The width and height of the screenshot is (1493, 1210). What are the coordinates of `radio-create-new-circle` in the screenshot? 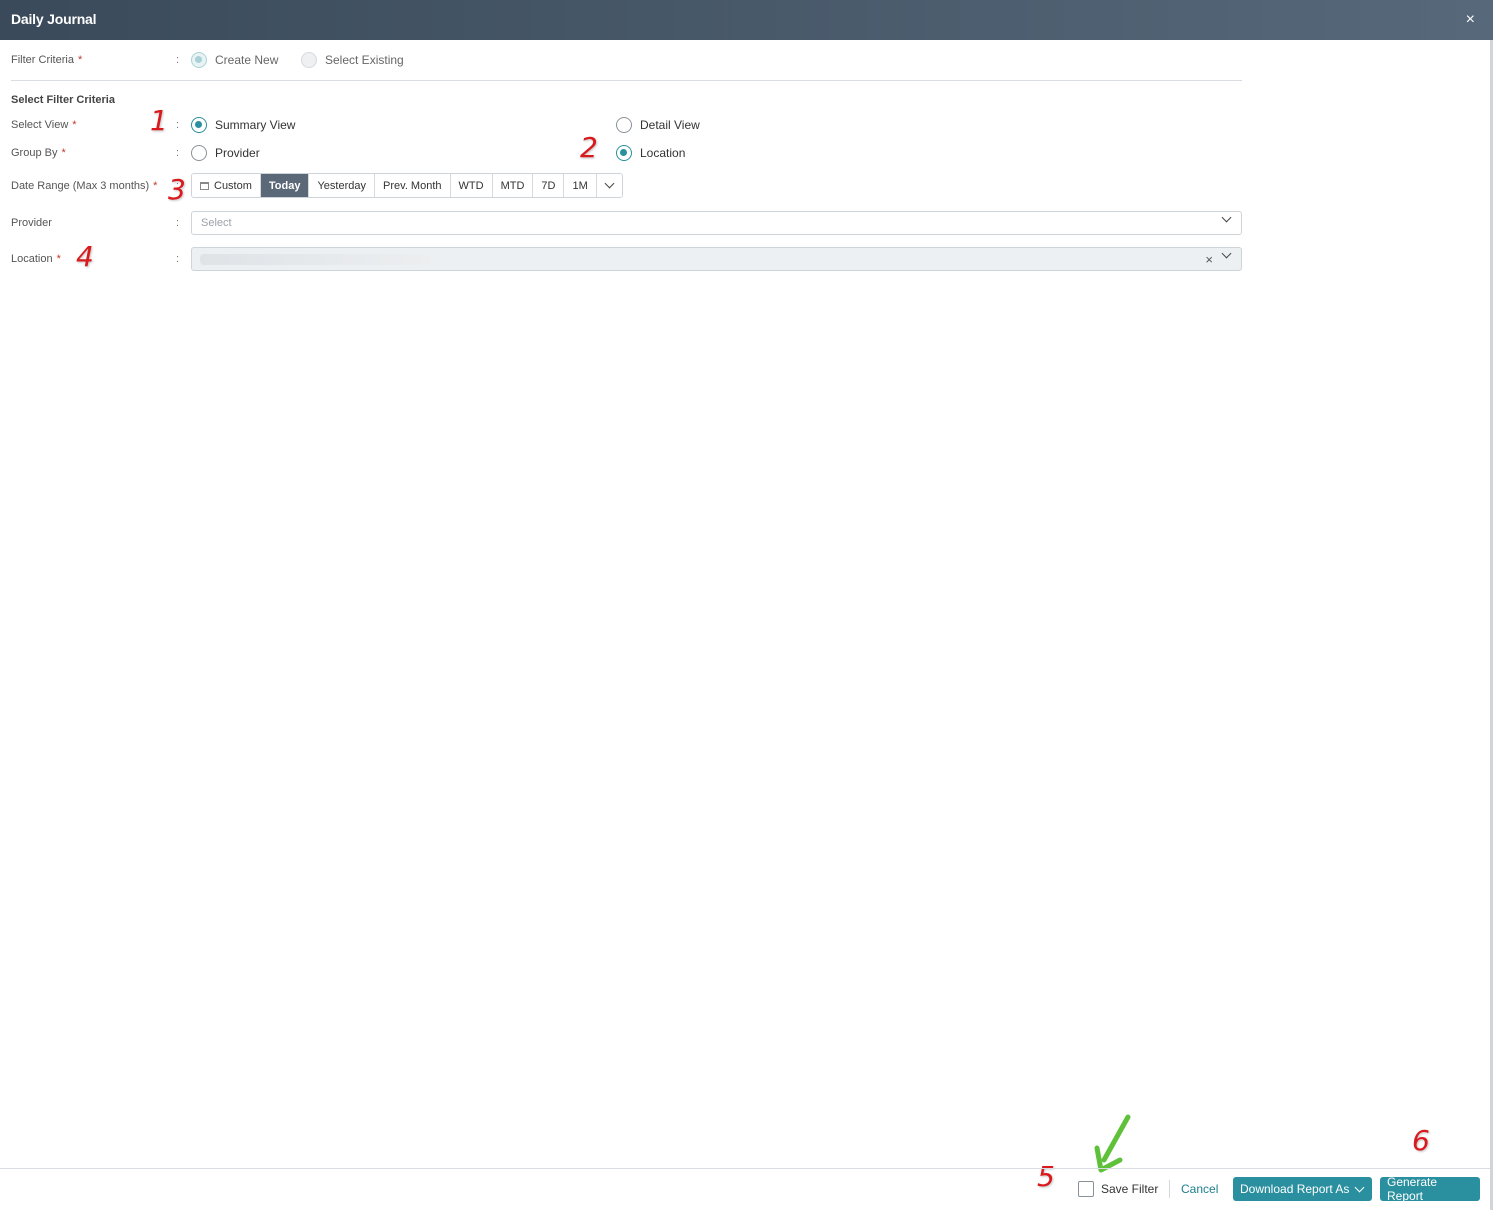 It's located at (199, 60).